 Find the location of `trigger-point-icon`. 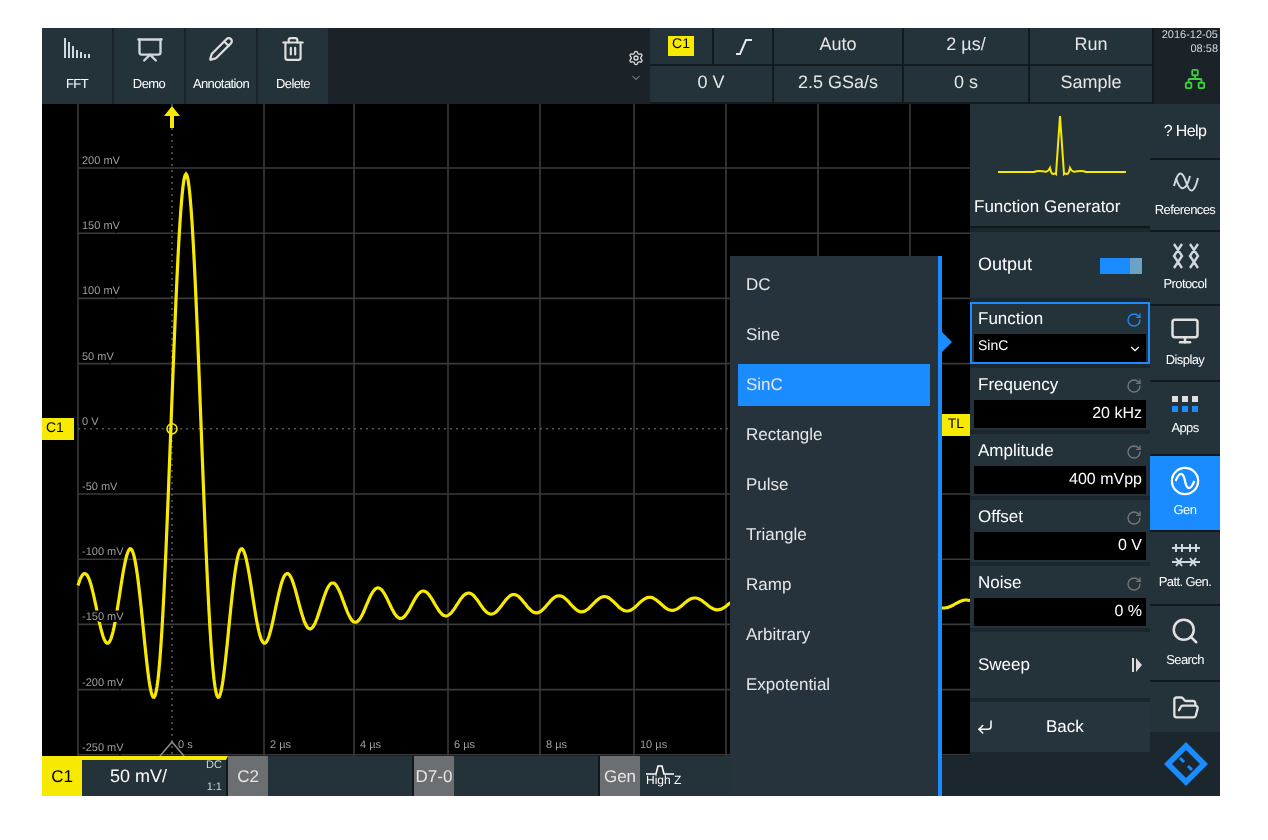

trigger-point-icon is located at coordinates (172, 429).